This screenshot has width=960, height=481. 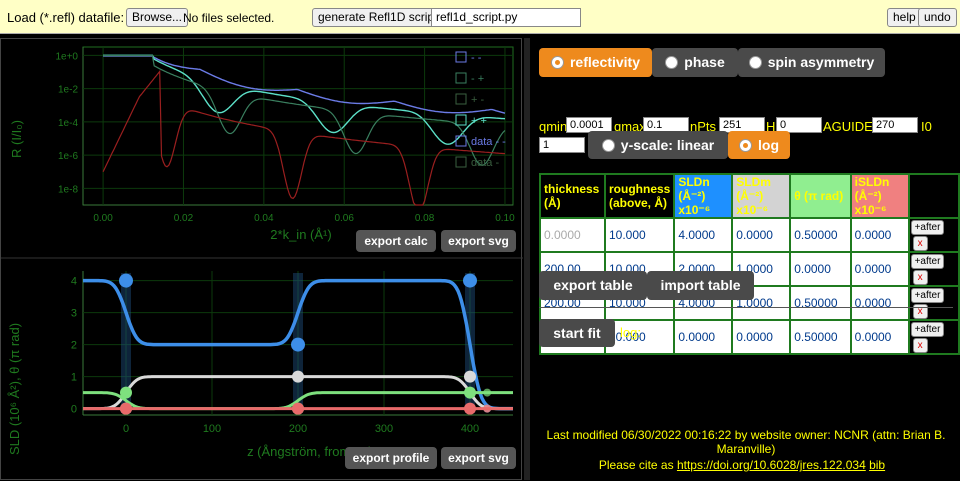 I want to click on qmin-label: qmin, so click(x=553, y=126).